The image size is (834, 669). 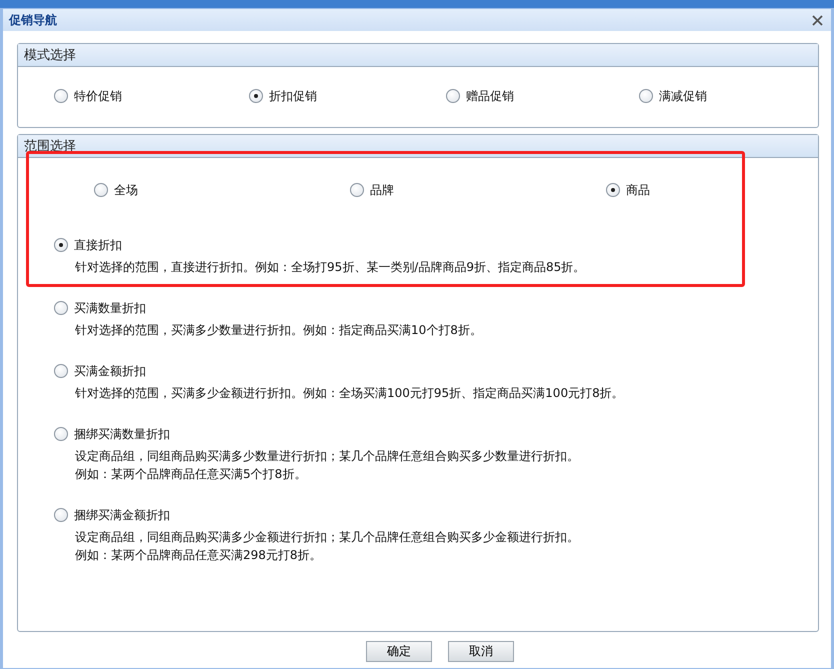 I want to click on option-label: 品牌, so click(x=382, y=190).